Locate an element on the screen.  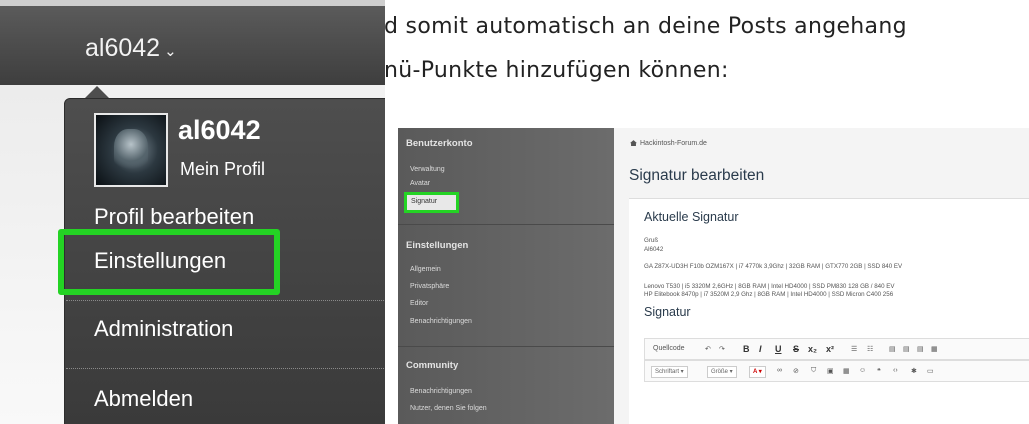
sidebar-item-avatar: Avatar is located at coordinates (420, 183).